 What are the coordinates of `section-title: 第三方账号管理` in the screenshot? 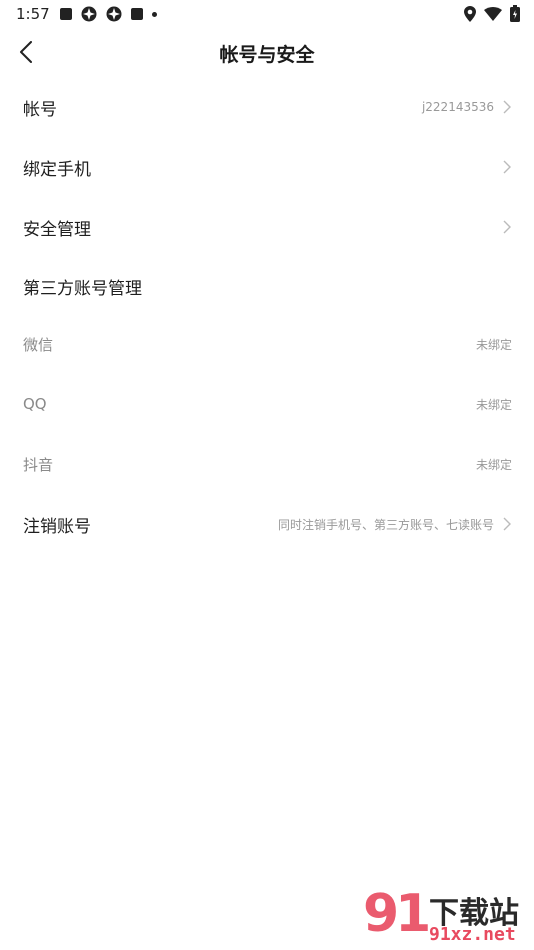 It's located at (82, 288).